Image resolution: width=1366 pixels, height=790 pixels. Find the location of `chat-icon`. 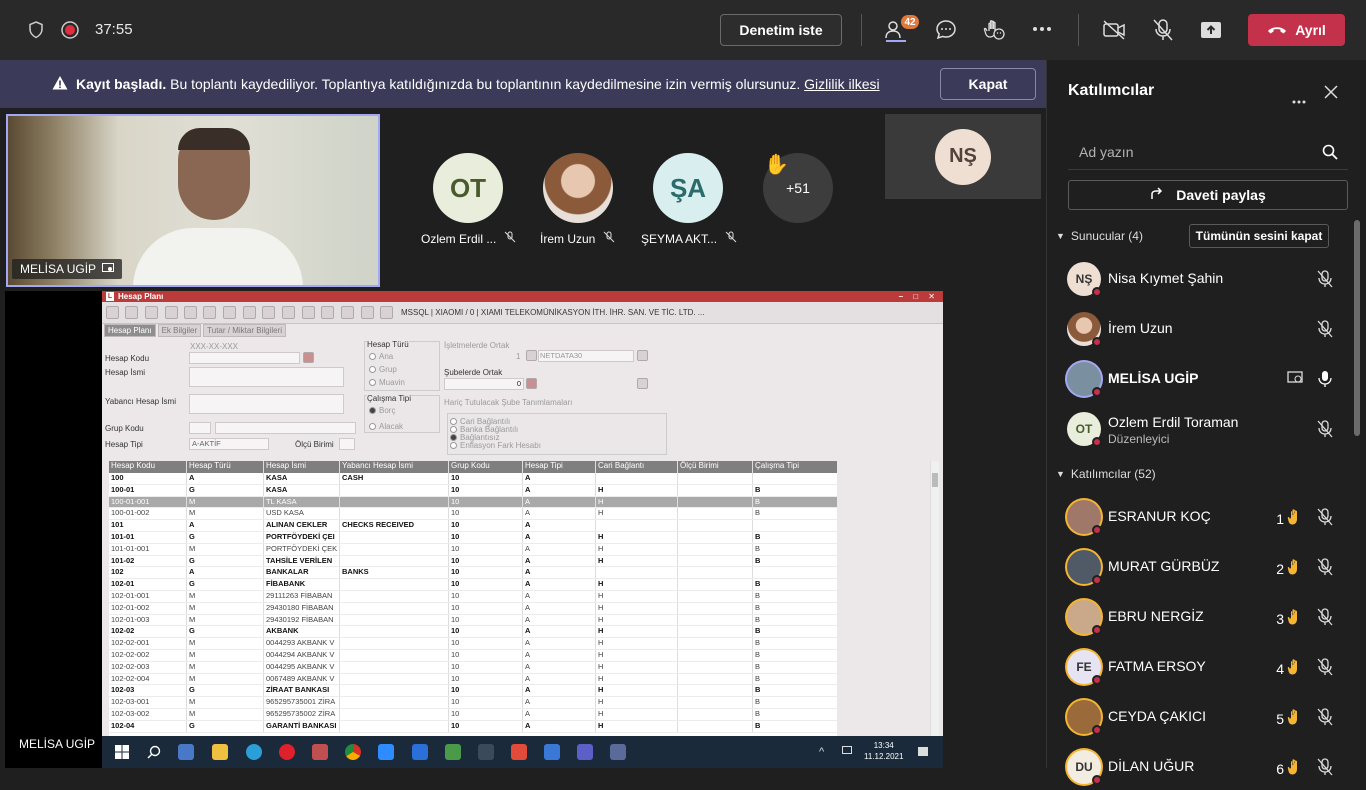

chat-icon is located at coordinates (946, 30).